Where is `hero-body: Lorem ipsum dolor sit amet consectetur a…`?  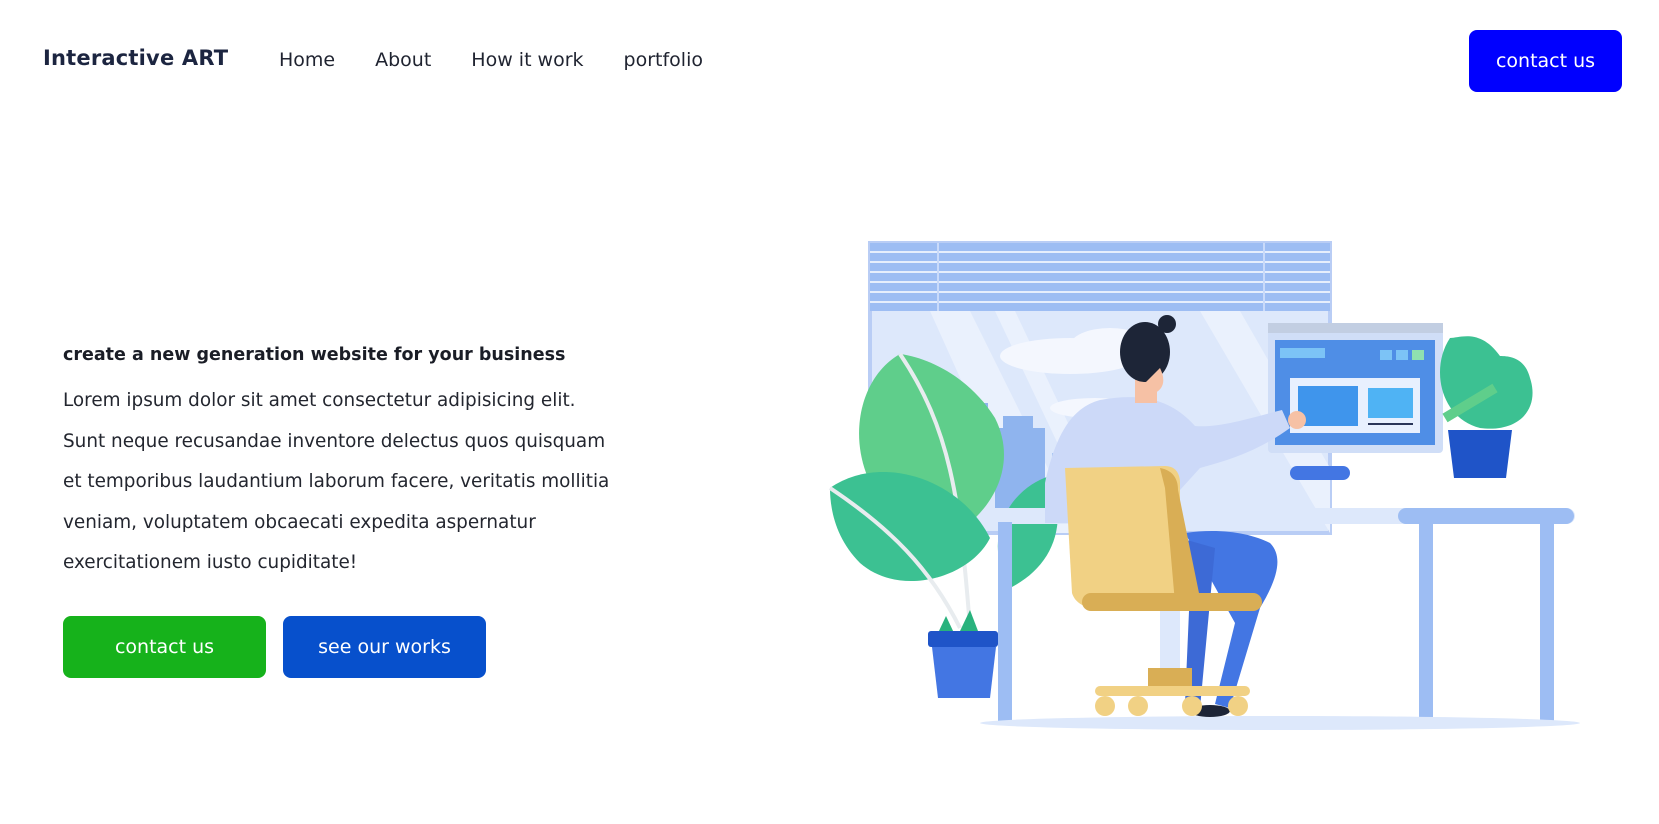
hero-body: Lorem ipsum dolor sit amet consectetur a… is located at coordinates (336, 481).